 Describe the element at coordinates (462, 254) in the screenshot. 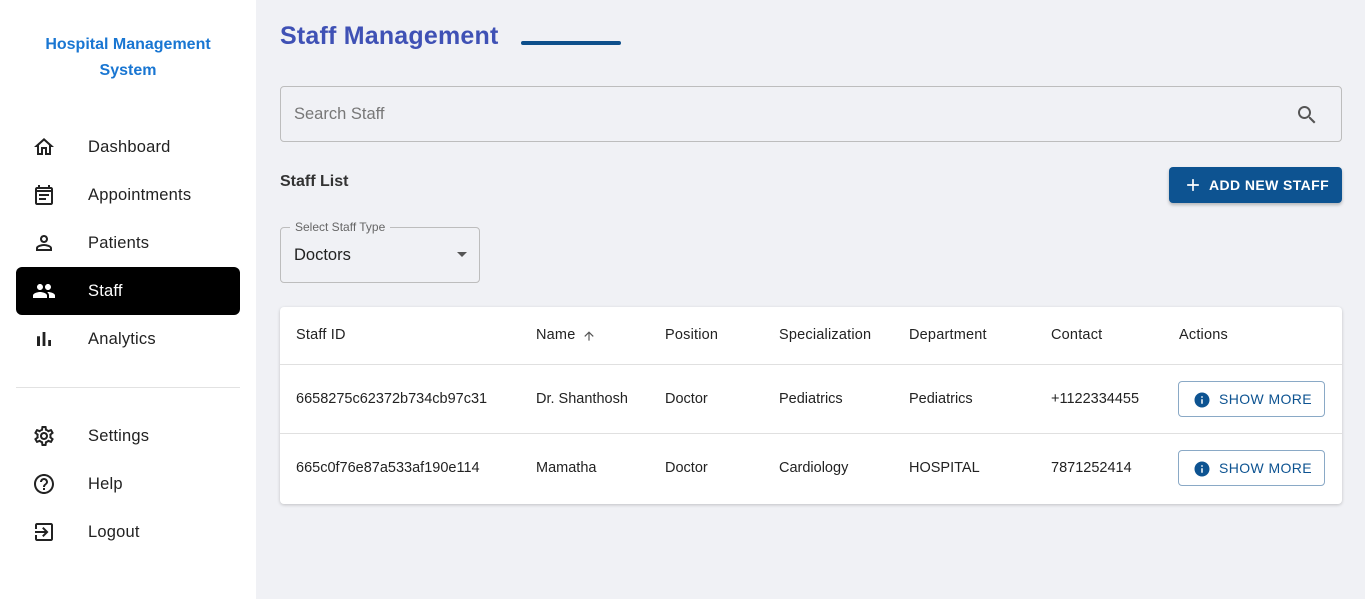

I see `chevron-down-icon` at that location.